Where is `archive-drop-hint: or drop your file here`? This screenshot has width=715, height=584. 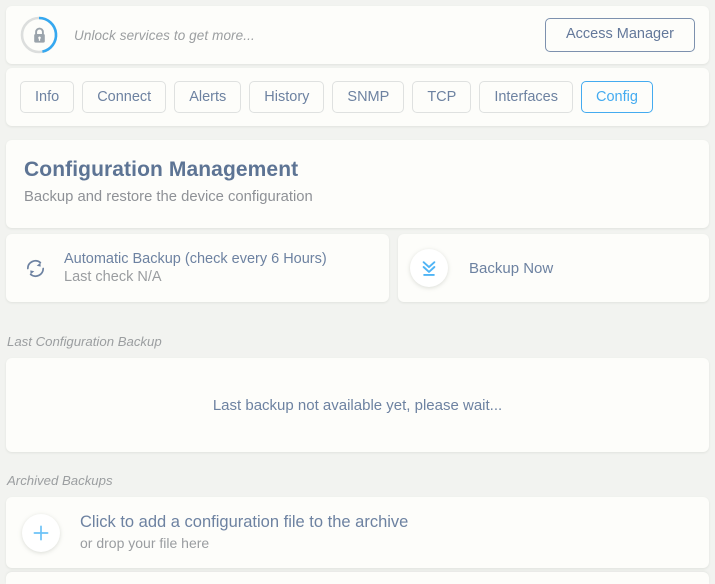 archive-drop-hint: or drop your file here is located at coordinates (145, 543).